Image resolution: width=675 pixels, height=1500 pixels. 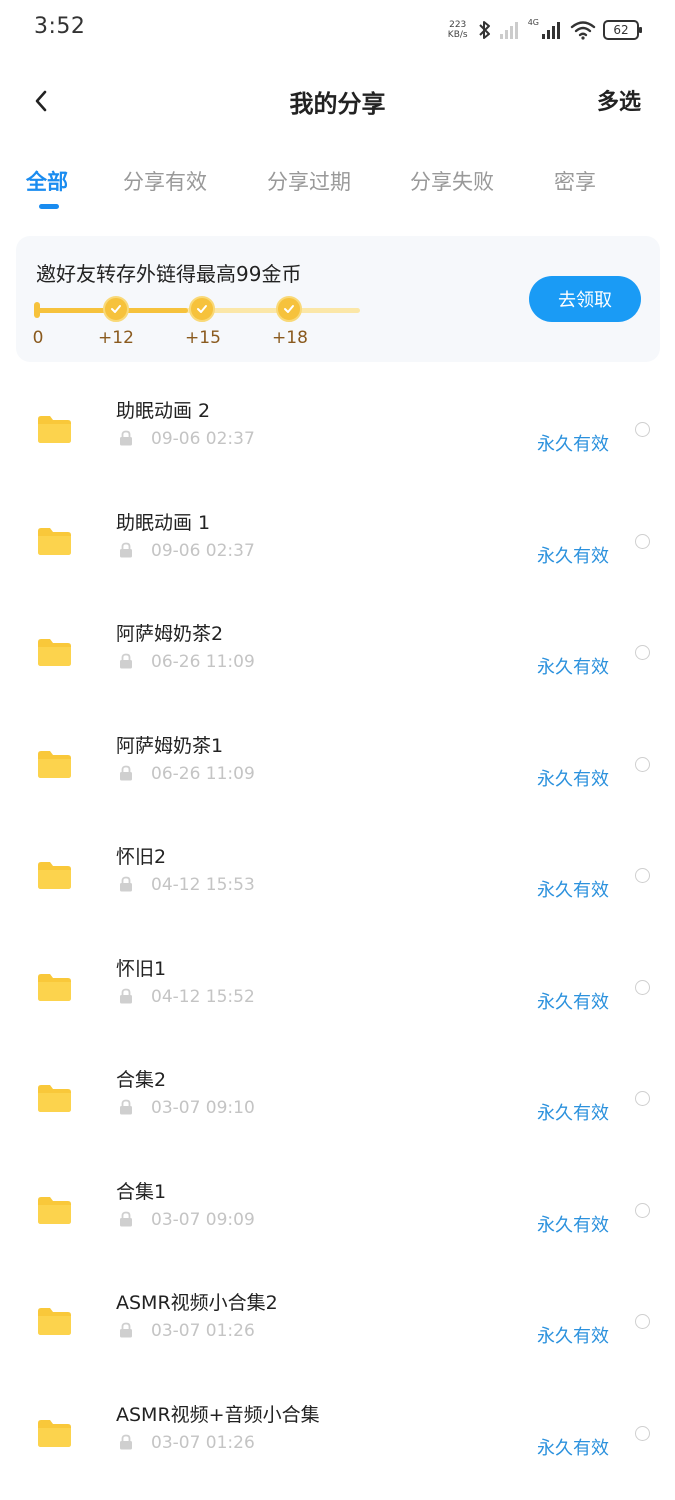 I want to click on share-list-item: 合集1 03-07 09:09 永久有效, so click(x=337, y=1209).